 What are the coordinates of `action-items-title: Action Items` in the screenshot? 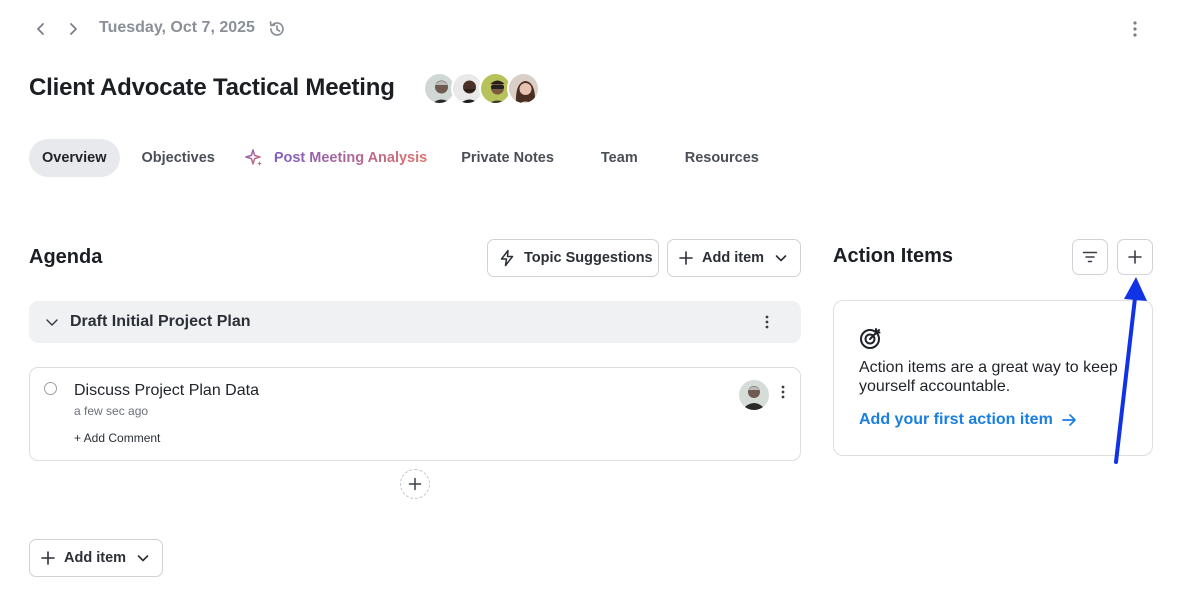 It's located at (893, 256).